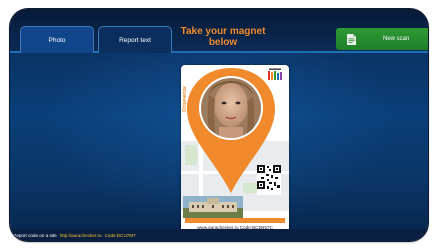 This screenshot has height=248, width=437. I want to click on card-side-text: Отпечаток, so click(185, 99).